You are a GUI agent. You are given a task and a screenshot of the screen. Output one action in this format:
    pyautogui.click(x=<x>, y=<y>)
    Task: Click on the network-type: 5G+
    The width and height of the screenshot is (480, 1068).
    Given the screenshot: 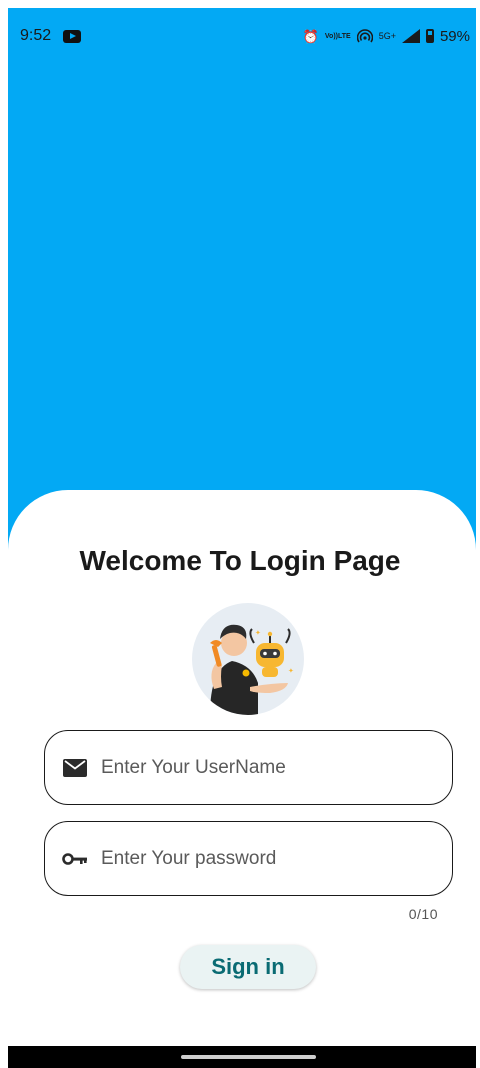 What is the action you would take?
    pyautogui.click(x=387, y=36)
    